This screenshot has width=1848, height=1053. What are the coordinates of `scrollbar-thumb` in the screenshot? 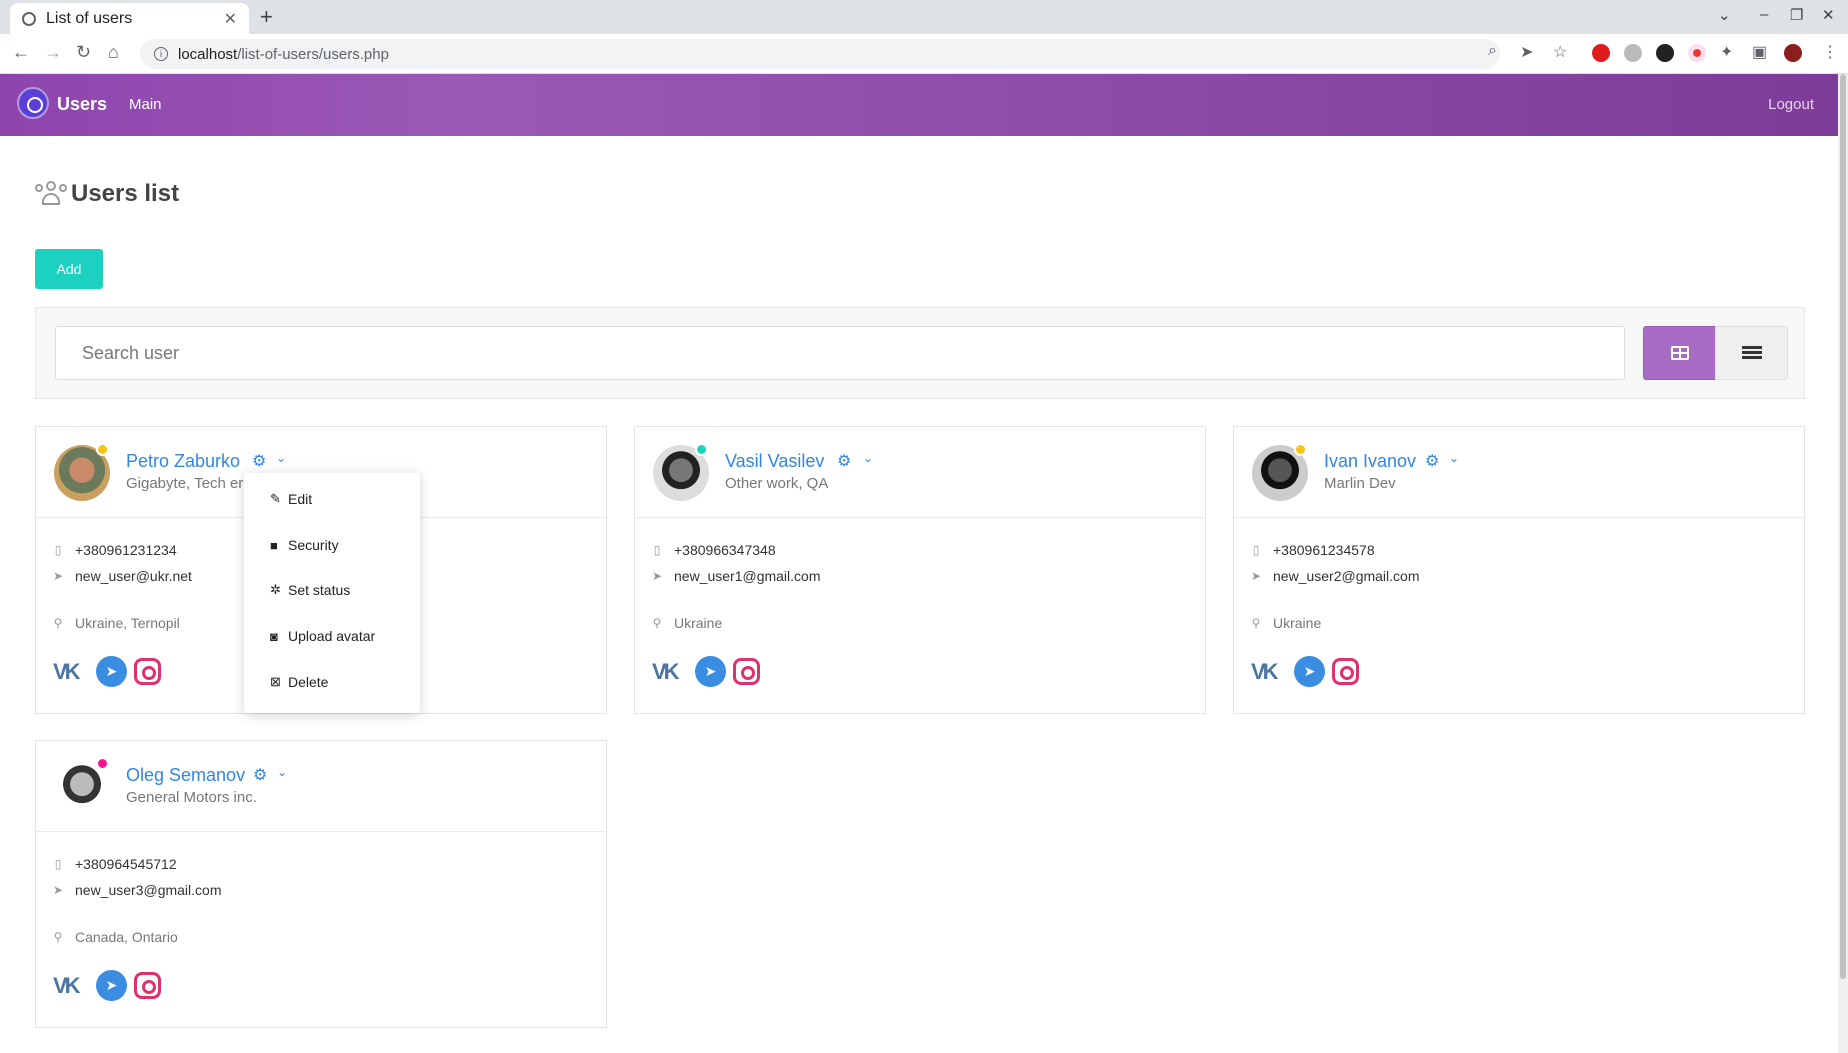 It's located at (1843, 526).